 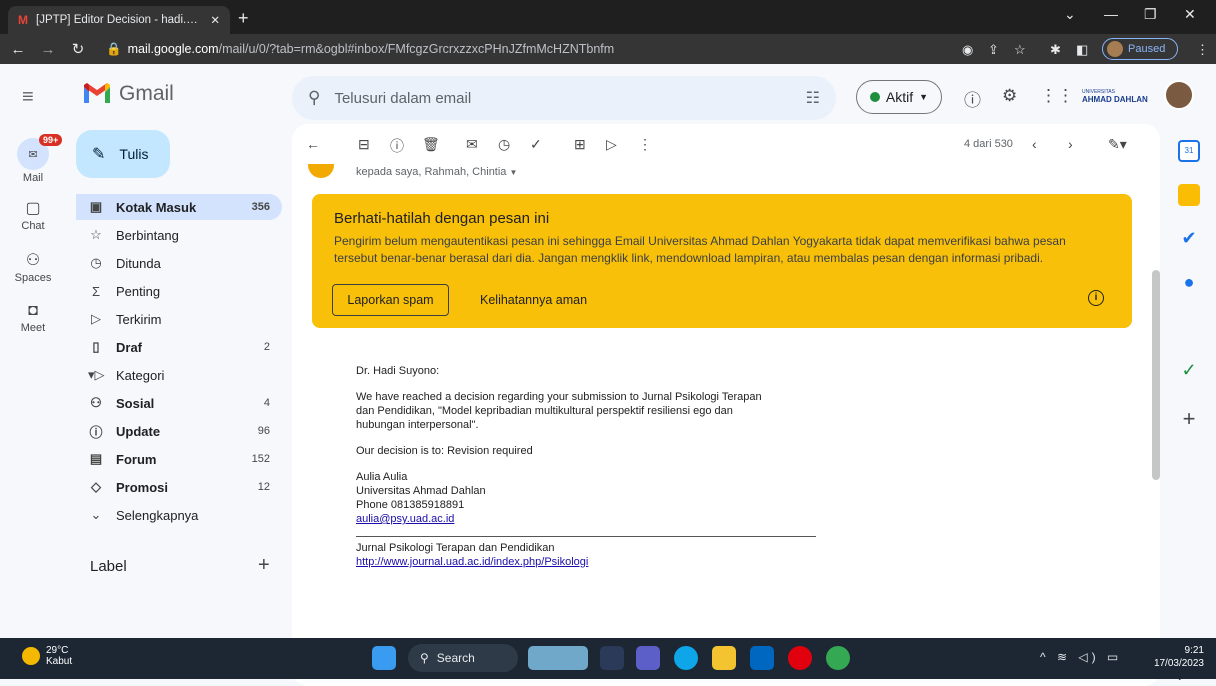 What do you see at coordinates (157, 515) in the screenshot?
I see `sidebar-item-label: Selengkapnya` at bounding box center [157, 515].